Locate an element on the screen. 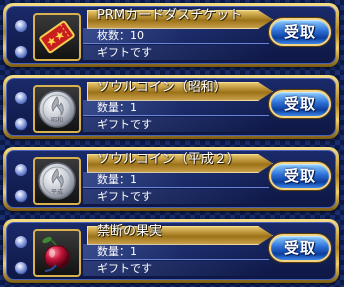 The height and width of the screenshot is (287, 344). item-name: ソウルコイン（昭和） is located at coordinates (162, 87).